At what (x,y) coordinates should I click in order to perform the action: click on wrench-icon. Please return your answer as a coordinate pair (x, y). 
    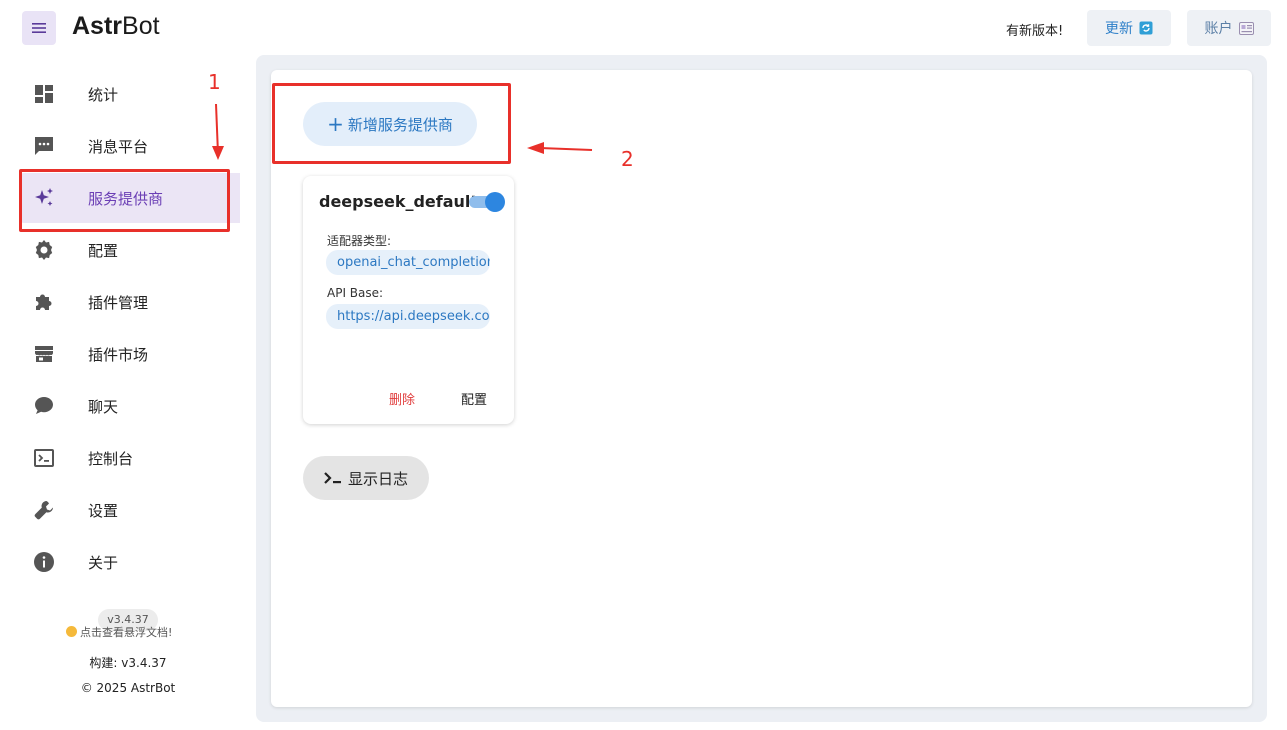
    Looking at the image, I should click on (43, 510).